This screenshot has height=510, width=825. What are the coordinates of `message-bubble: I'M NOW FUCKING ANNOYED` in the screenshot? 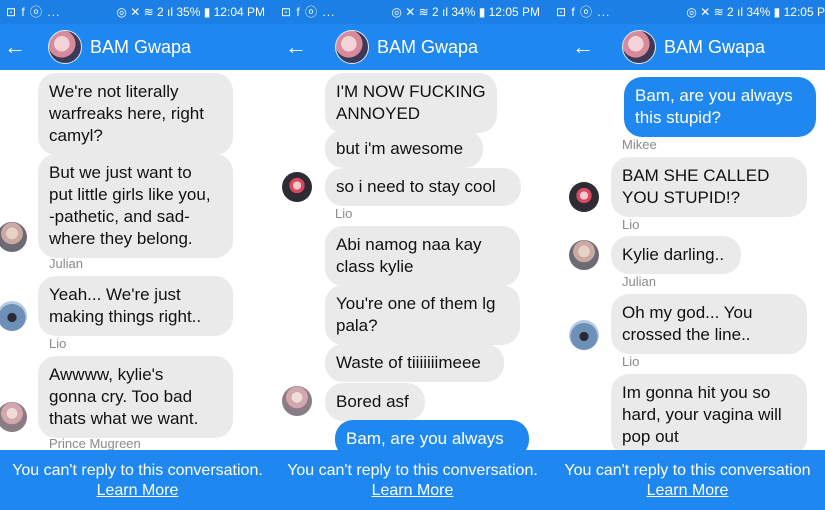 It's located at (411, 103).